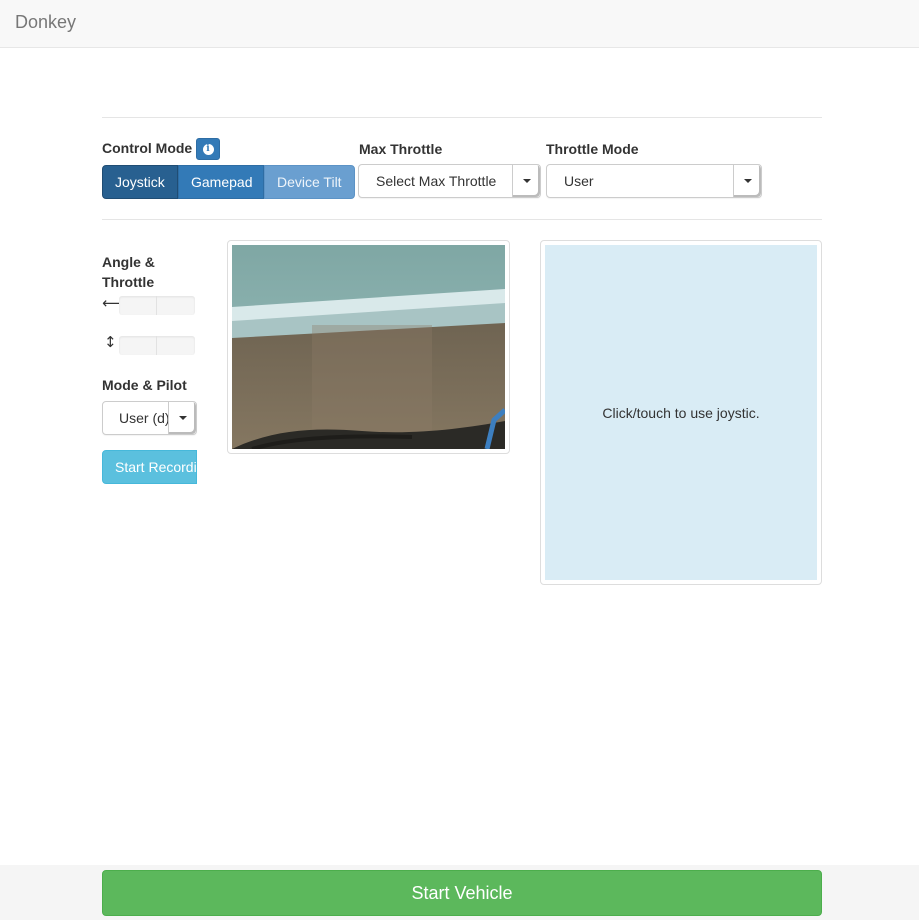 The width and height of the screenshot is (919, 920). I want to click on angle-slider, so click(157, 305).